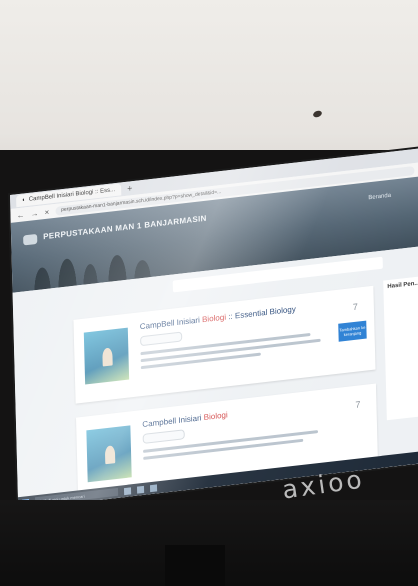  Describe the element at coordinates (20, 215) in the screenshot. I see `back-icon: ←` at that location.